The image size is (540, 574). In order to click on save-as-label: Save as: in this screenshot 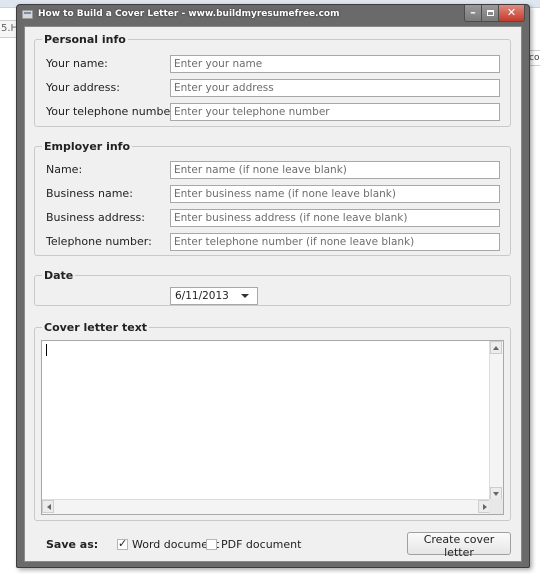, I will do `click(72, 544)`.